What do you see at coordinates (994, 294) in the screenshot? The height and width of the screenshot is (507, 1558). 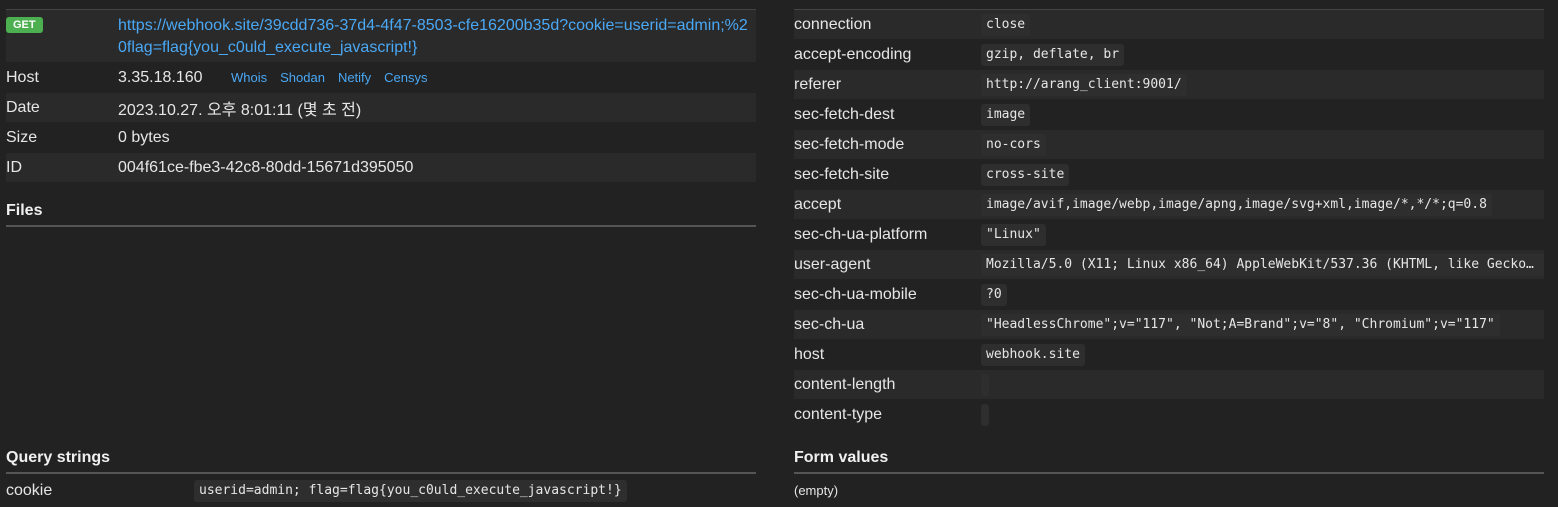 I see `header-value: ?0` at bounding box center [994, 294].